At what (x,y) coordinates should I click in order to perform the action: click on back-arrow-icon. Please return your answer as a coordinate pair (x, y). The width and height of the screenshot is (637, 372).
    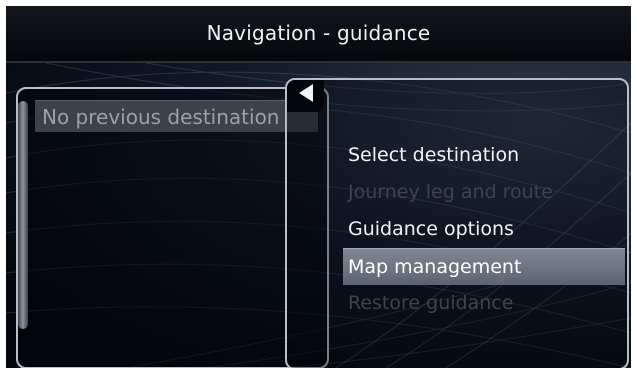
    Looking at the image, I should click on (306, 93).